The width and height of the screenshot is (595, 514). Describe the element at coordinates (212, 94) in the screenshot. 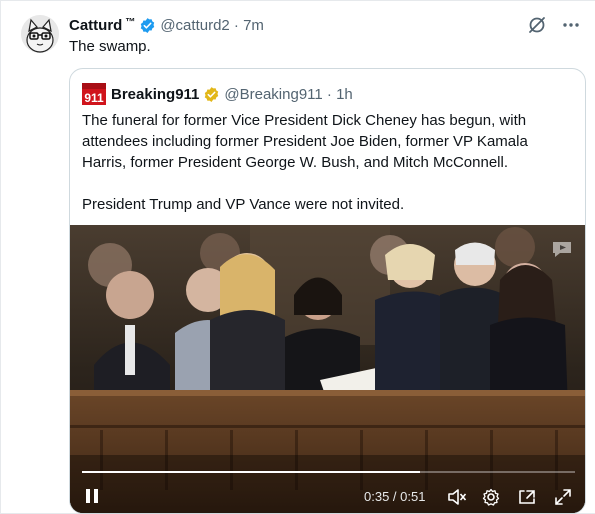

I see `verified-gold-badge-icon` at that location.